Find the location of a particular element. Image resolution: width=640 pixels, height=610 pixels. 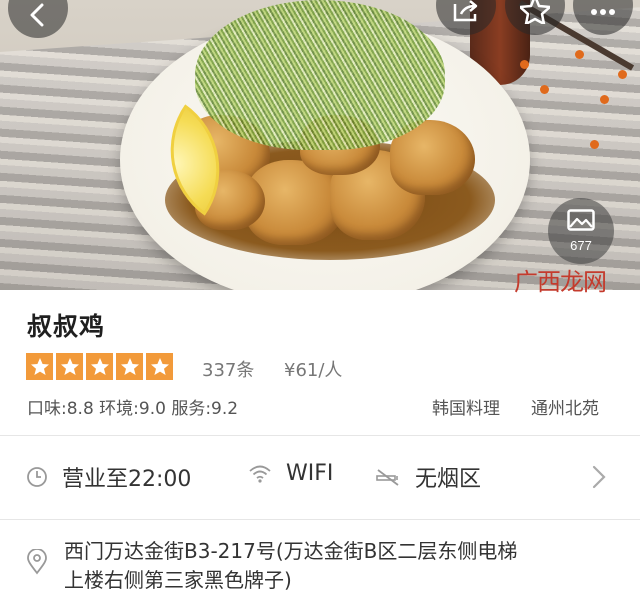

photo-count: 677 is located at coordinates (581, 245).